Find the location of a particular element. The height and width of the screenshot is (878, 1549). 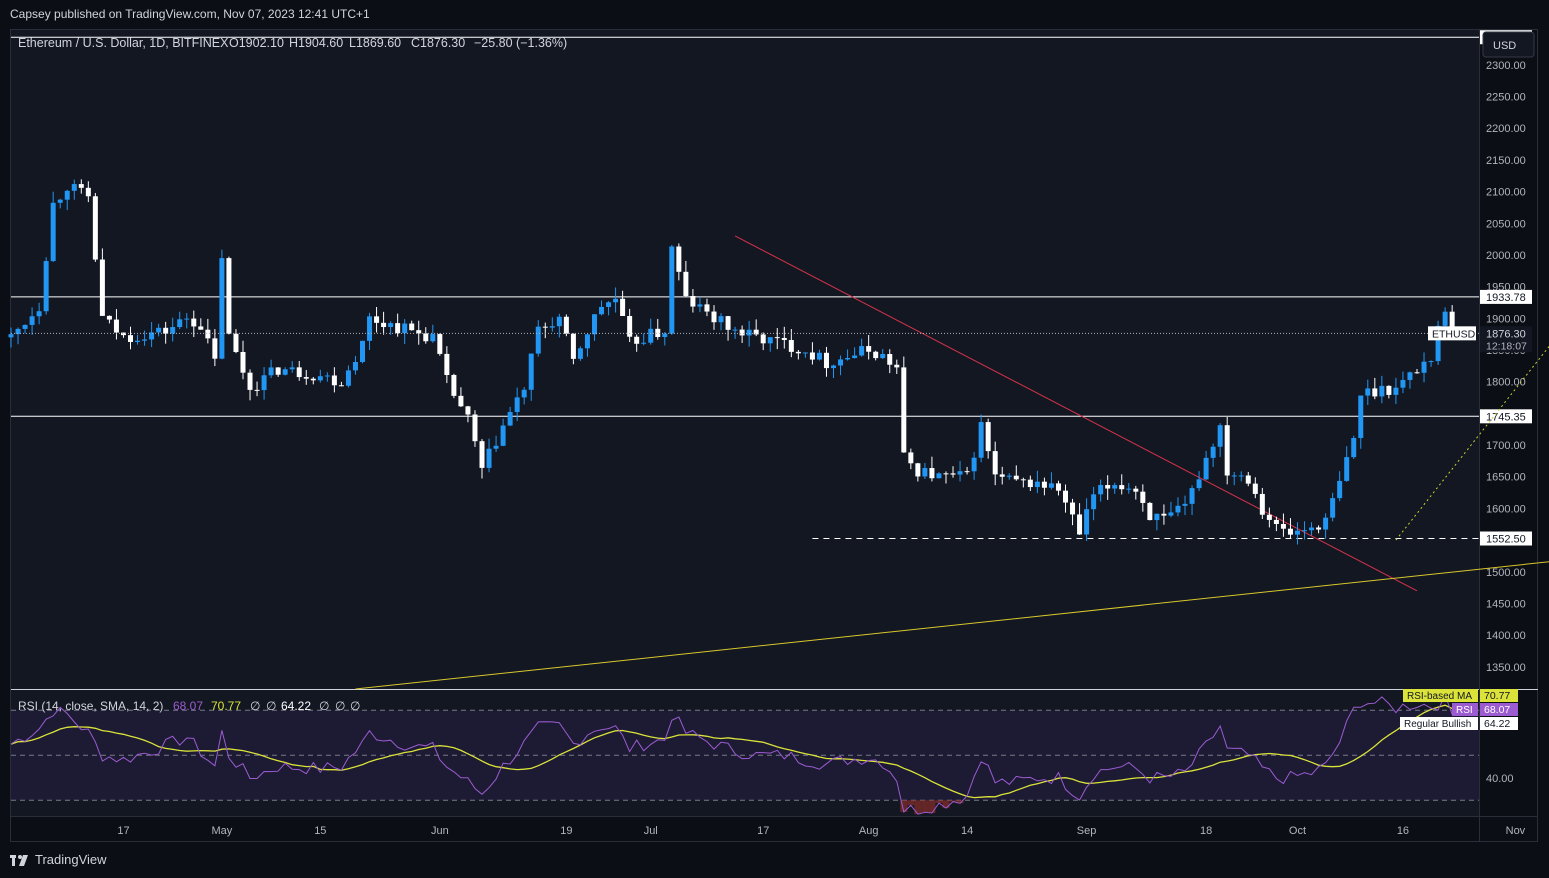

logo-block is located at coordinates (13, 861).